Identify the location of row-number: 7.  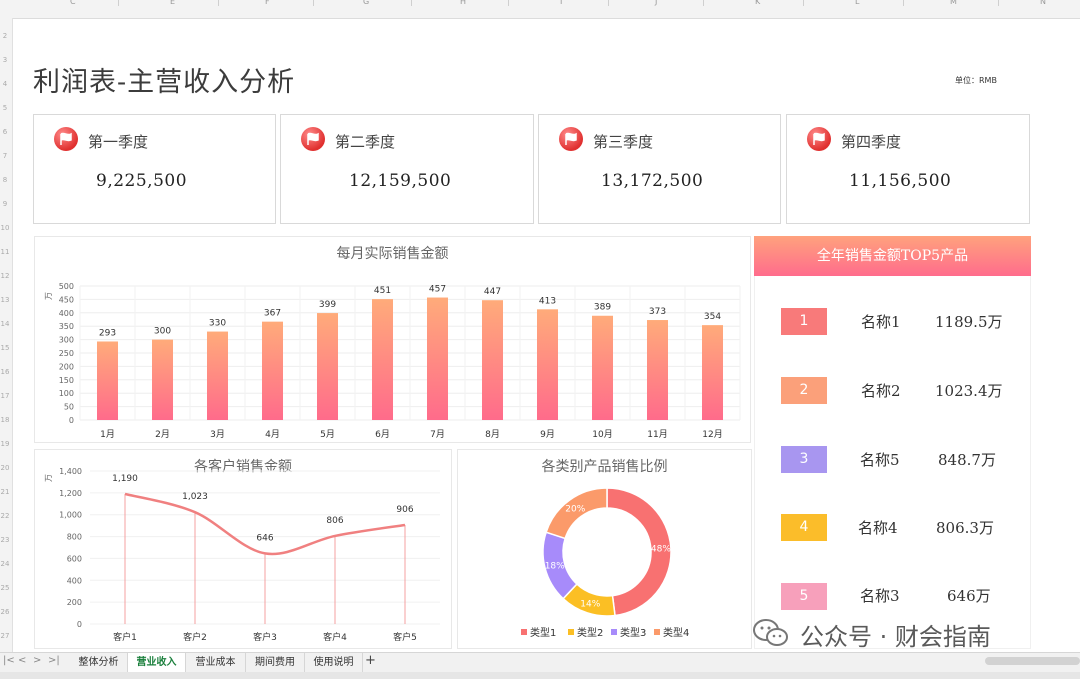
(5, 156).